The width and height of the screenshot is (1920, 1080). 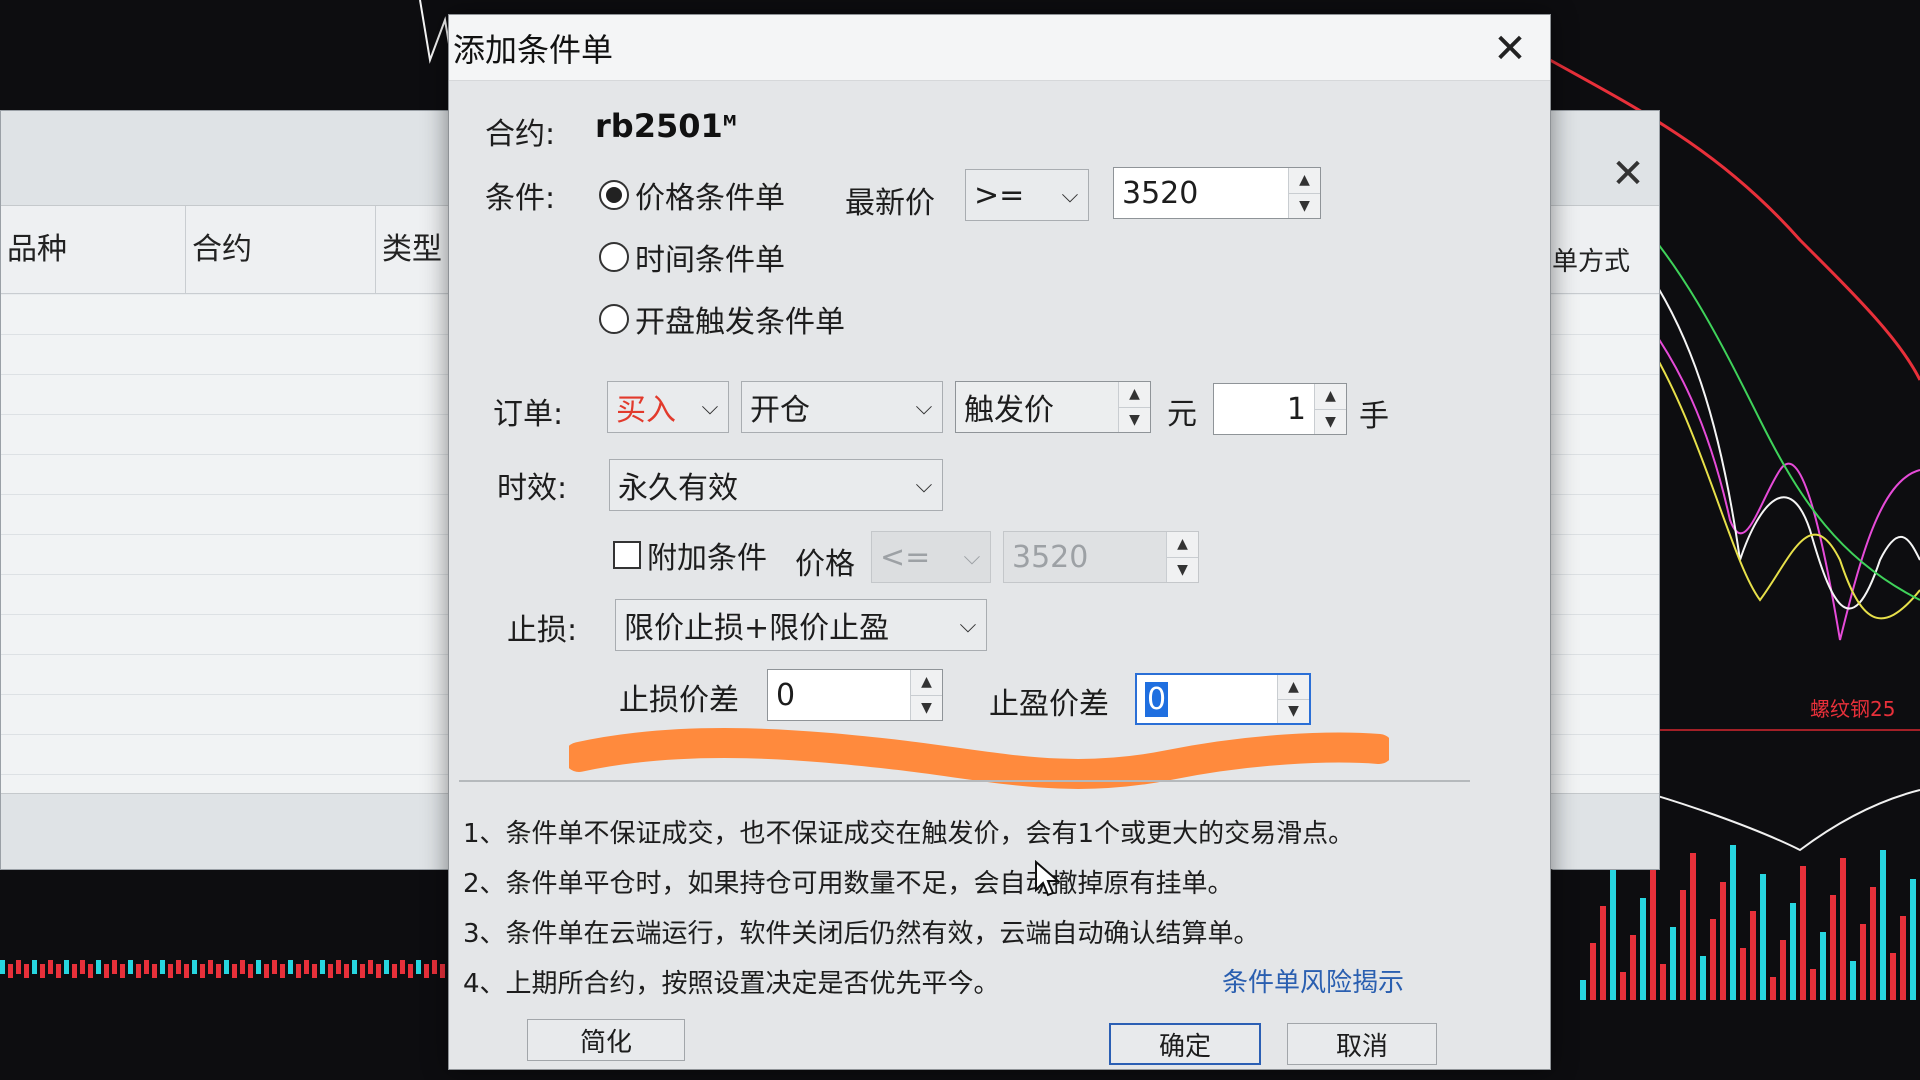 What do you see at coordinates (1296, 409) in the screenshot?
I see `quantity-value: 1` at bounding box center [1296, 409].